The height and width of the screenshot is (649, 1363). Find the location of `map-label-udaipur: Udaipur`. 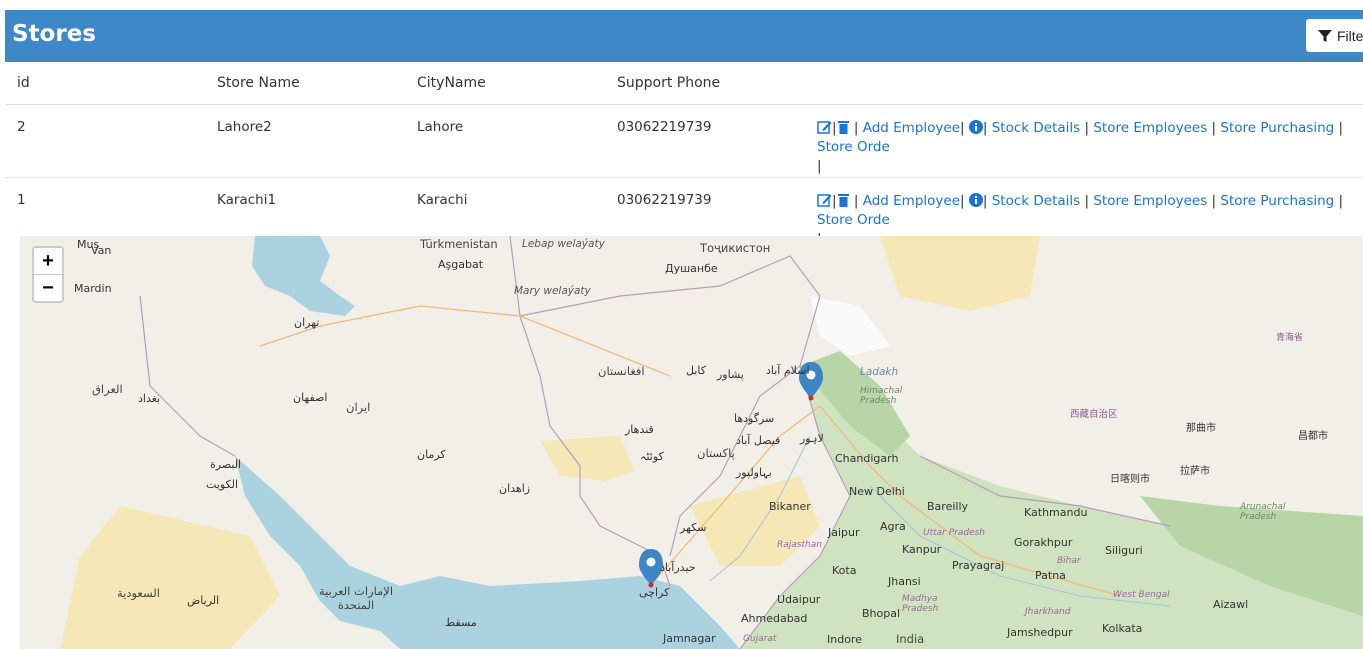

map-label-udaipur: Udaipur is located at coordinates (799, 599).